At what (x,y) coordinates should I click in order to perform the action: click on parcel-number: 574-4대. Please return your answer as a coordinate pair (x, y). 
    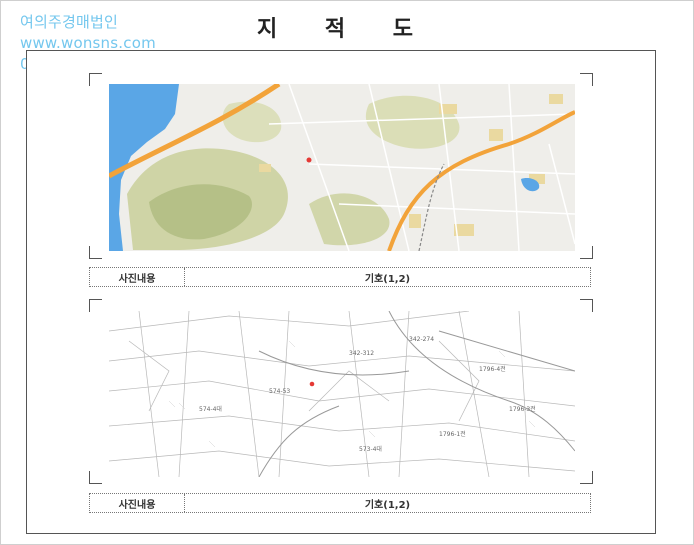
    Looking at the image, I should click on (210, 409).